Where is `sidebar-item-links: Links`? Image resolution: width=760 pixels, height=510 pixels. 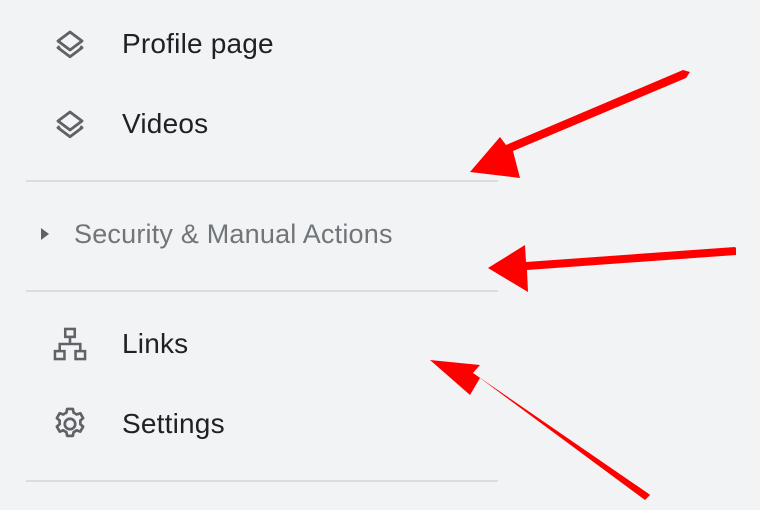
sidebar-item-links: Links is located at coordinates (249, 344).